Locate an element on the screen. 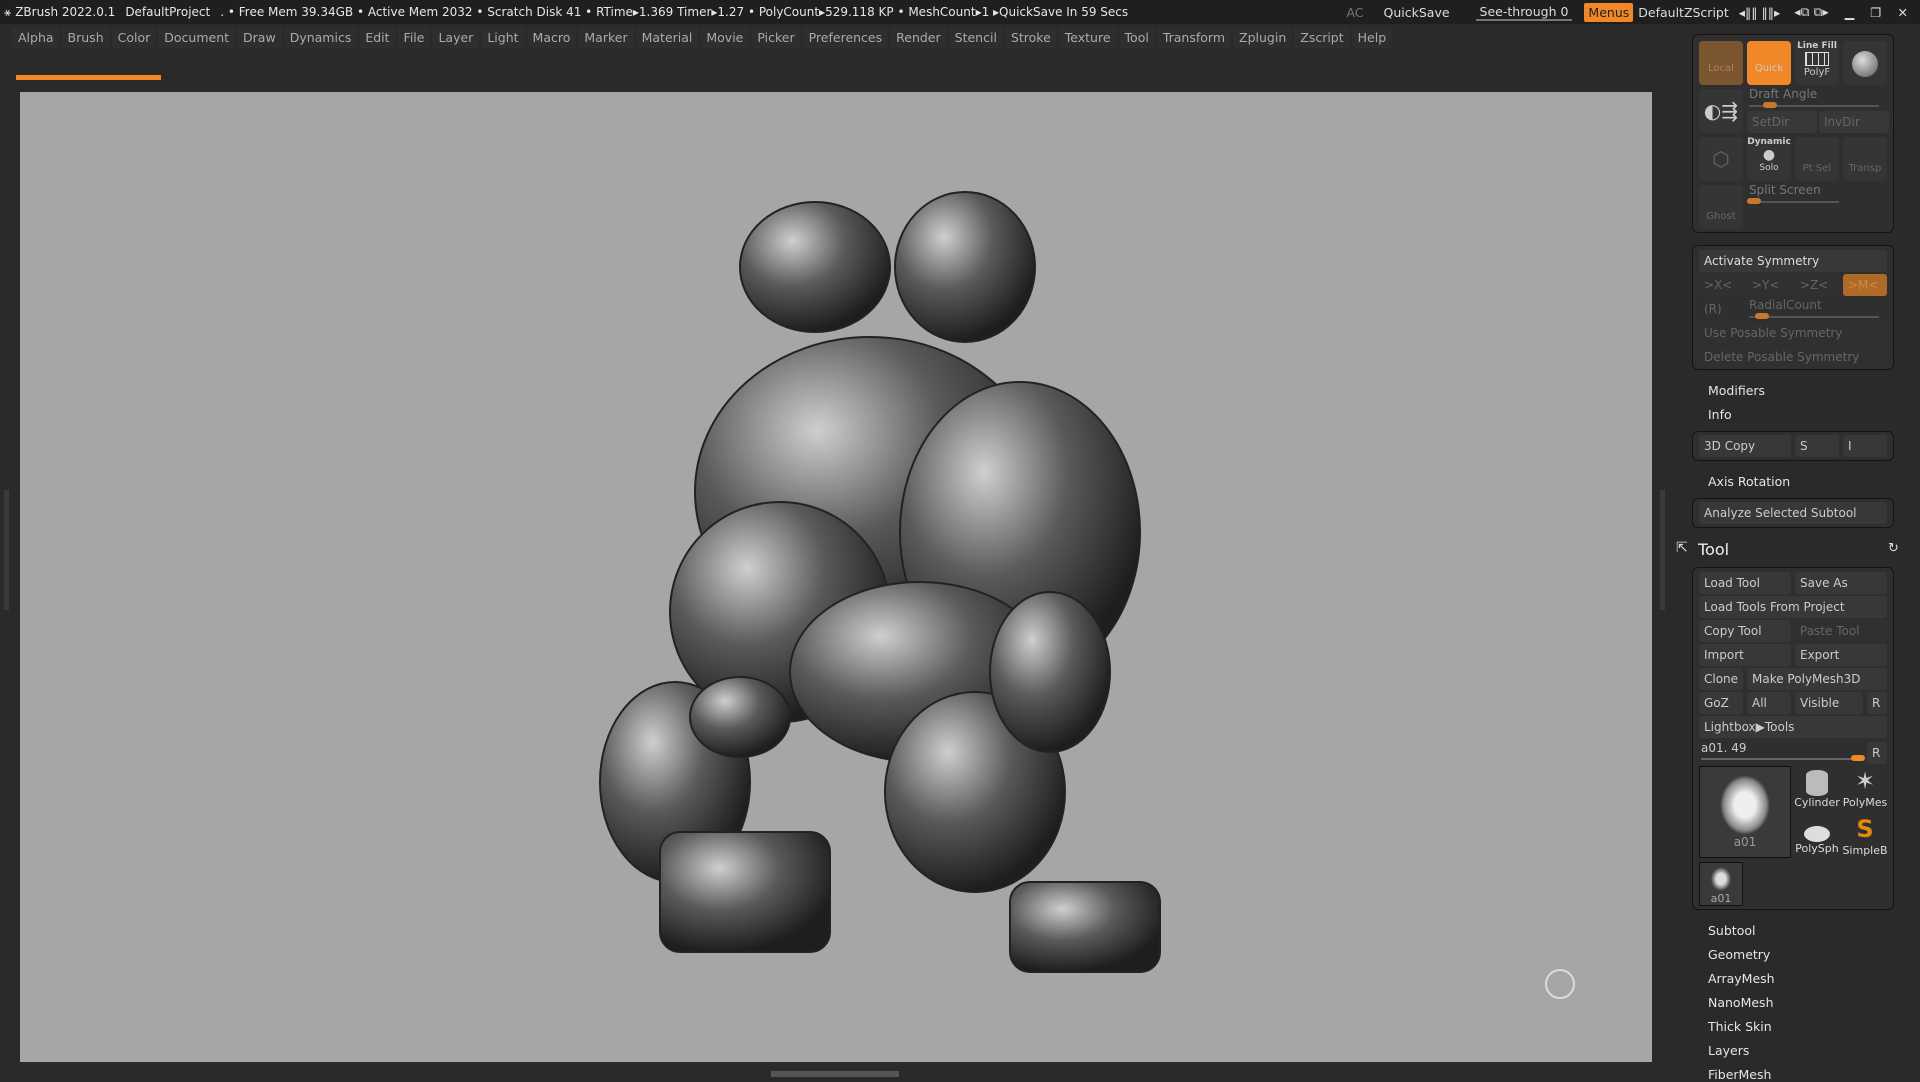 This screenshot has height=1082, width=1920. section-arraymesh: ArrayMesh is located at coordinates (1741, 978).